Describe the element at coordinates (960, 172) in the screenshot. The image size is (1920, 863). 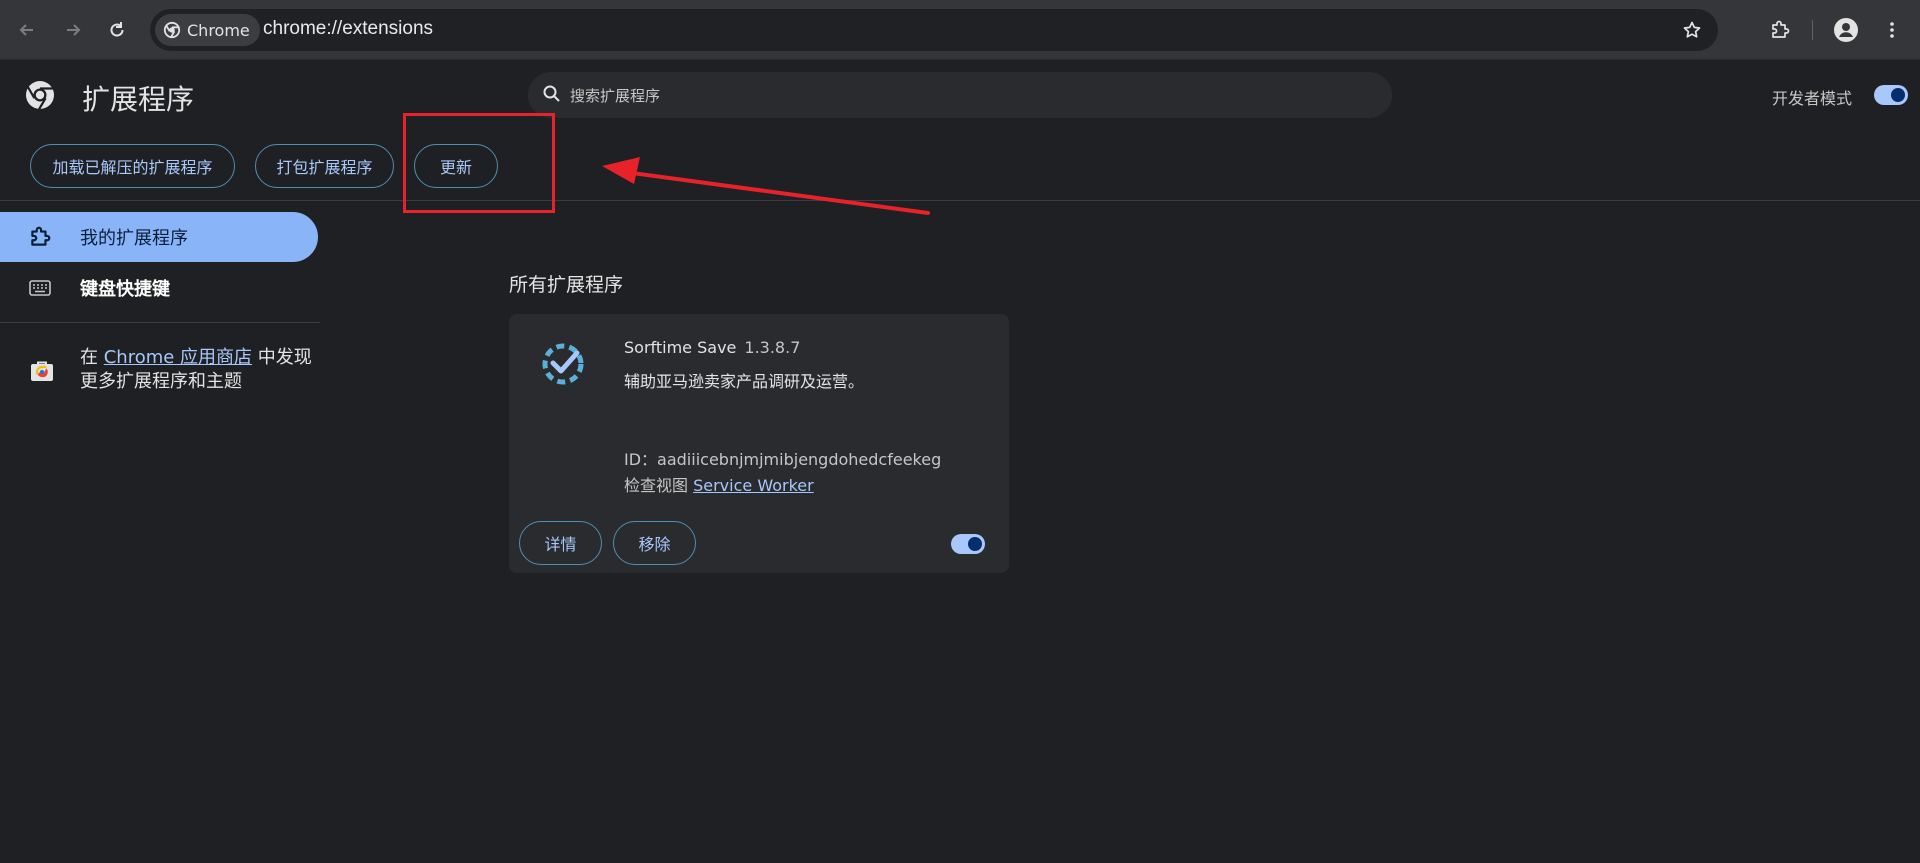
I see `action-toolbar: 加载已解压的扩展程序 打包扩展程序 更新` at that location.